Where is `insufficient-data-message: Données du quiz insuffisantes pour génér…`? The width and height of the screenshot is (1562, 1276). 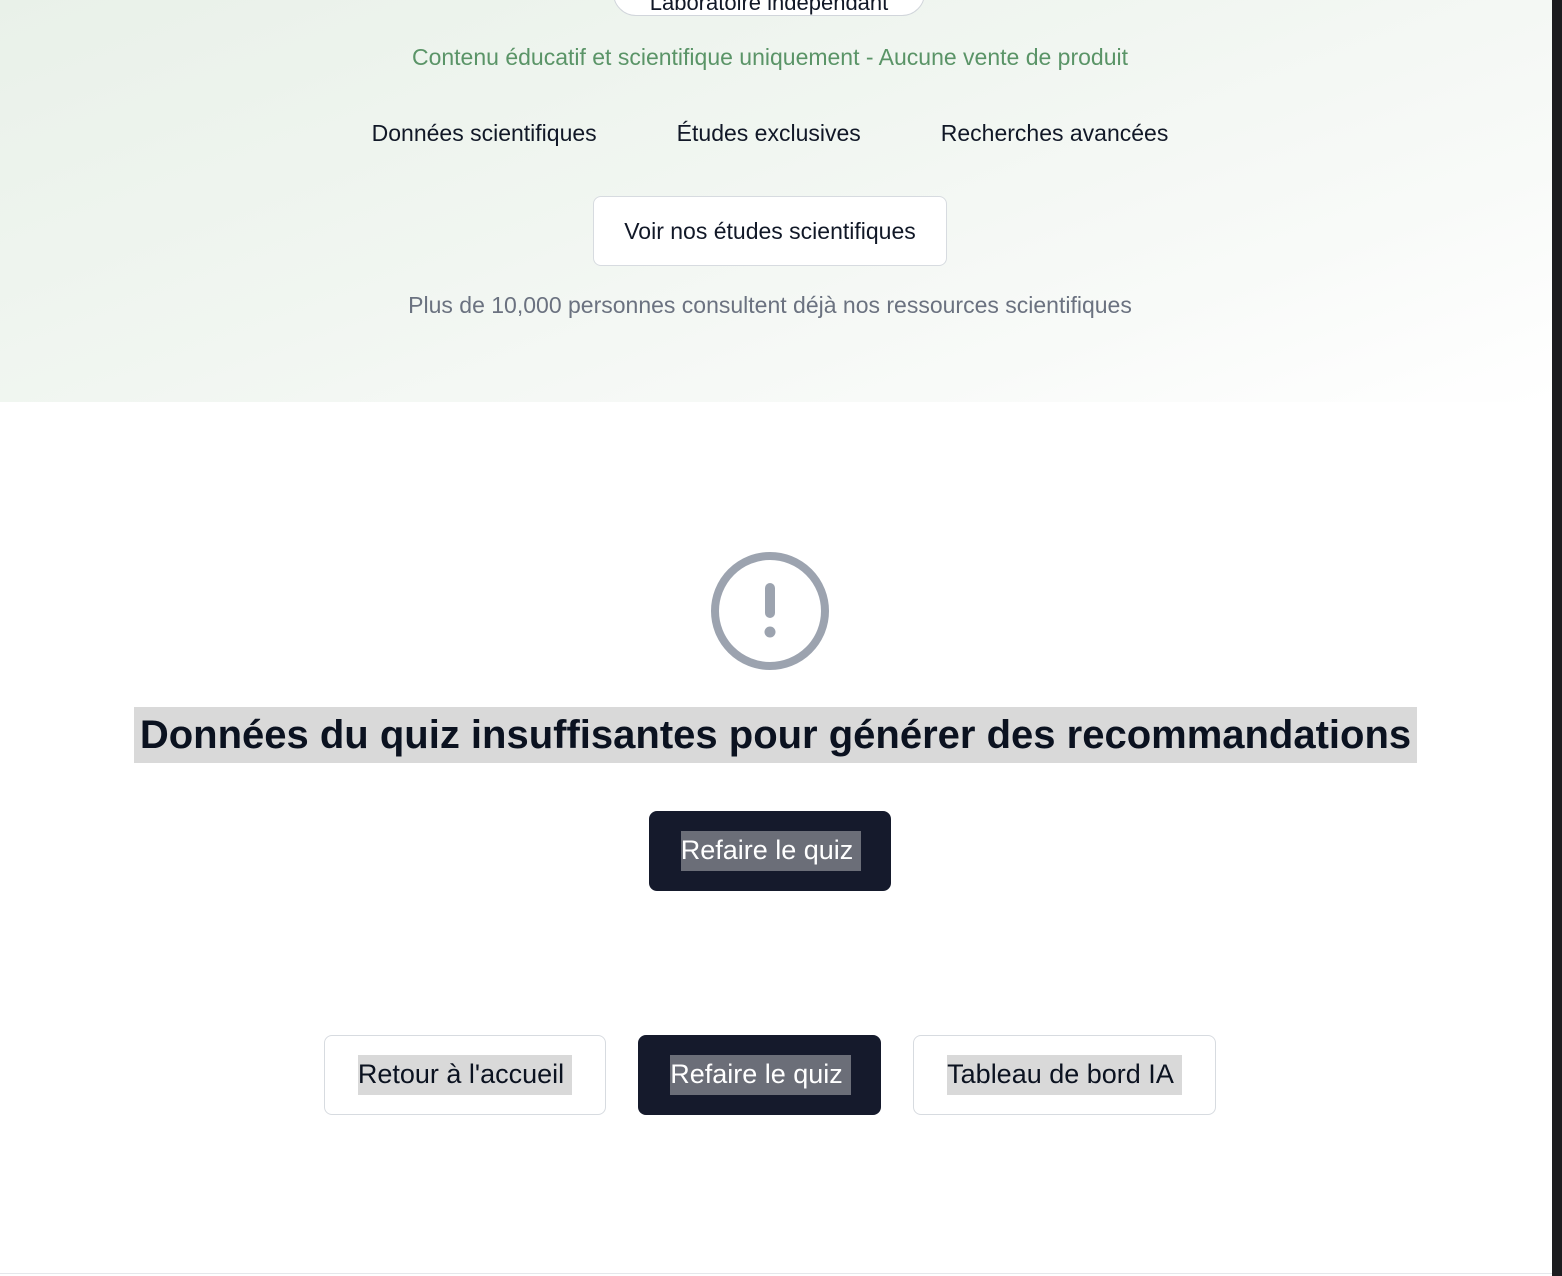
insufficient-data-message: Données du quiz insuffisantes pour génér… is located at coordinates (775, 735).